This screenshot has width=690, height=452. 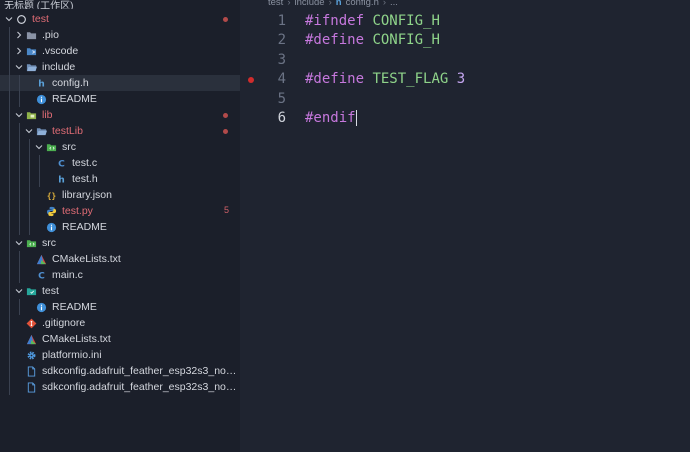 What do you see at coordinates (120, 275) in the screenshot?
I see `tree-item-main-c: Cmain.c` at bounding box center [120, 275].